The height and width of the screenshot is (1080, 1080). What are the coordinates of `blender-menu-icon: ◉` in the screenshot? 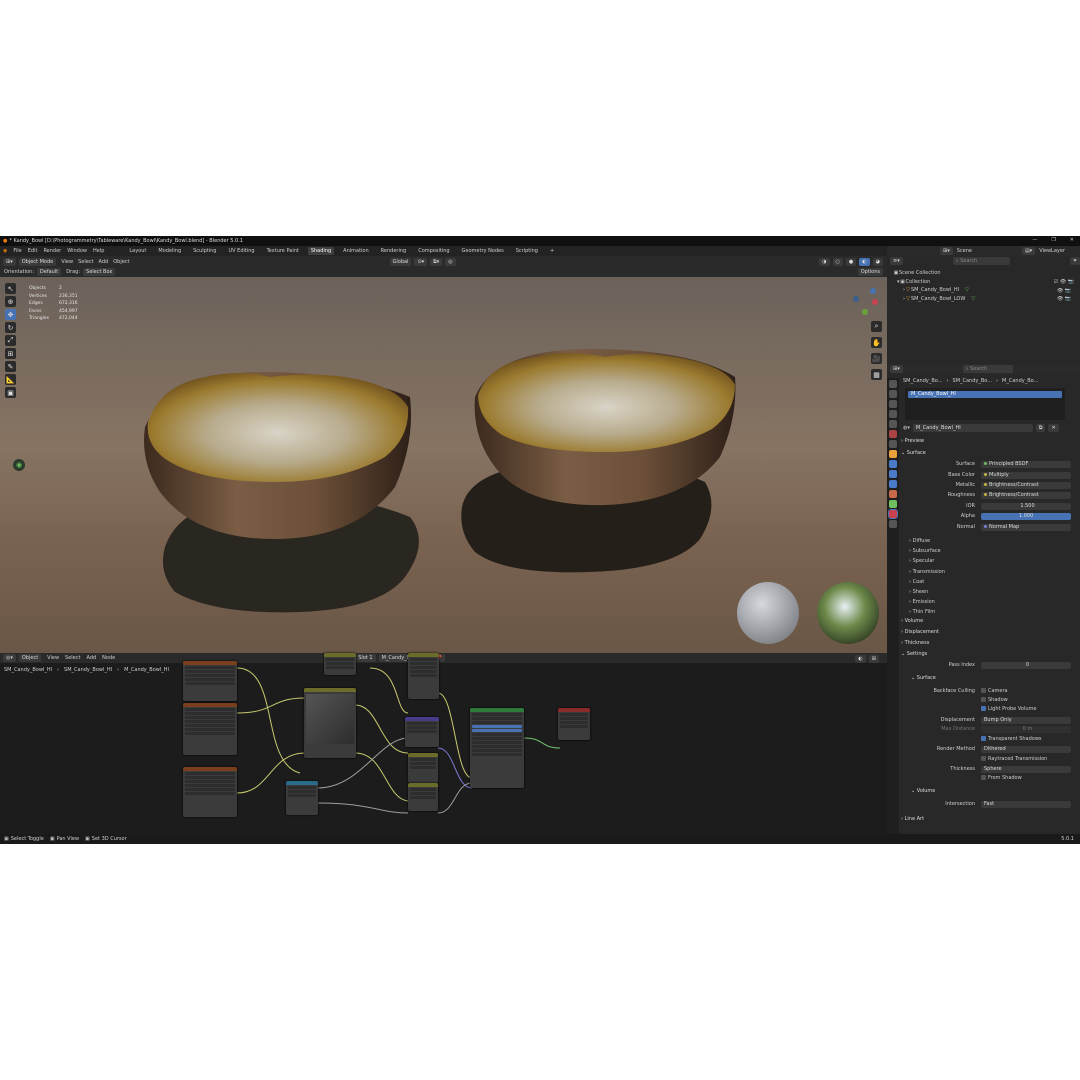 It's located at (5, 251).